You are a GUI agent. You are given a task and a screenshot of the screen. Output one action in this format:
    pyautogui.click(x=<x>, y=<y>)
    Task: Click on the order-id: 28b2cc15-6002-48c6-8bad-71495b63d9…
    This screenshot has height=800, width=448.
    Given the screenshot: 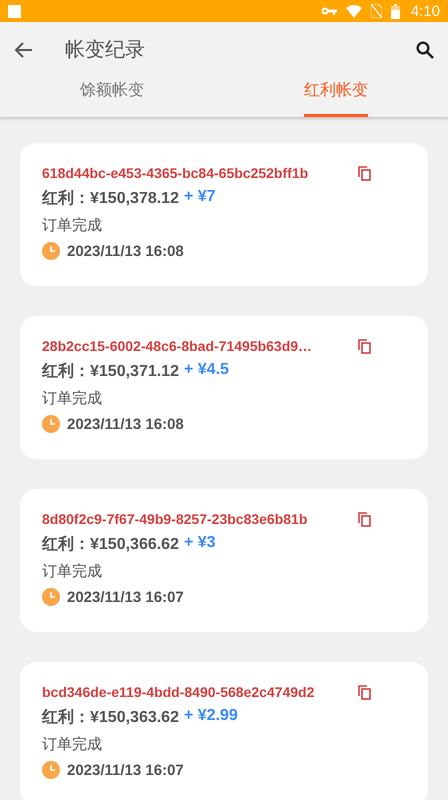 What is the action you would take?
    pyautogui.click(x=178, y=346)
    